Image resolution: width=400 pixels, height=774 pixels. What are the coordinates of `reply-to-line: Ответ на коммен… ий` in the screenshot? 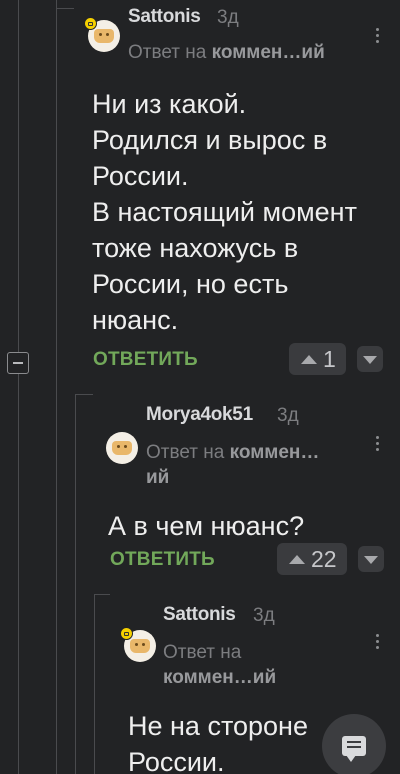 It's located at (232, 465).